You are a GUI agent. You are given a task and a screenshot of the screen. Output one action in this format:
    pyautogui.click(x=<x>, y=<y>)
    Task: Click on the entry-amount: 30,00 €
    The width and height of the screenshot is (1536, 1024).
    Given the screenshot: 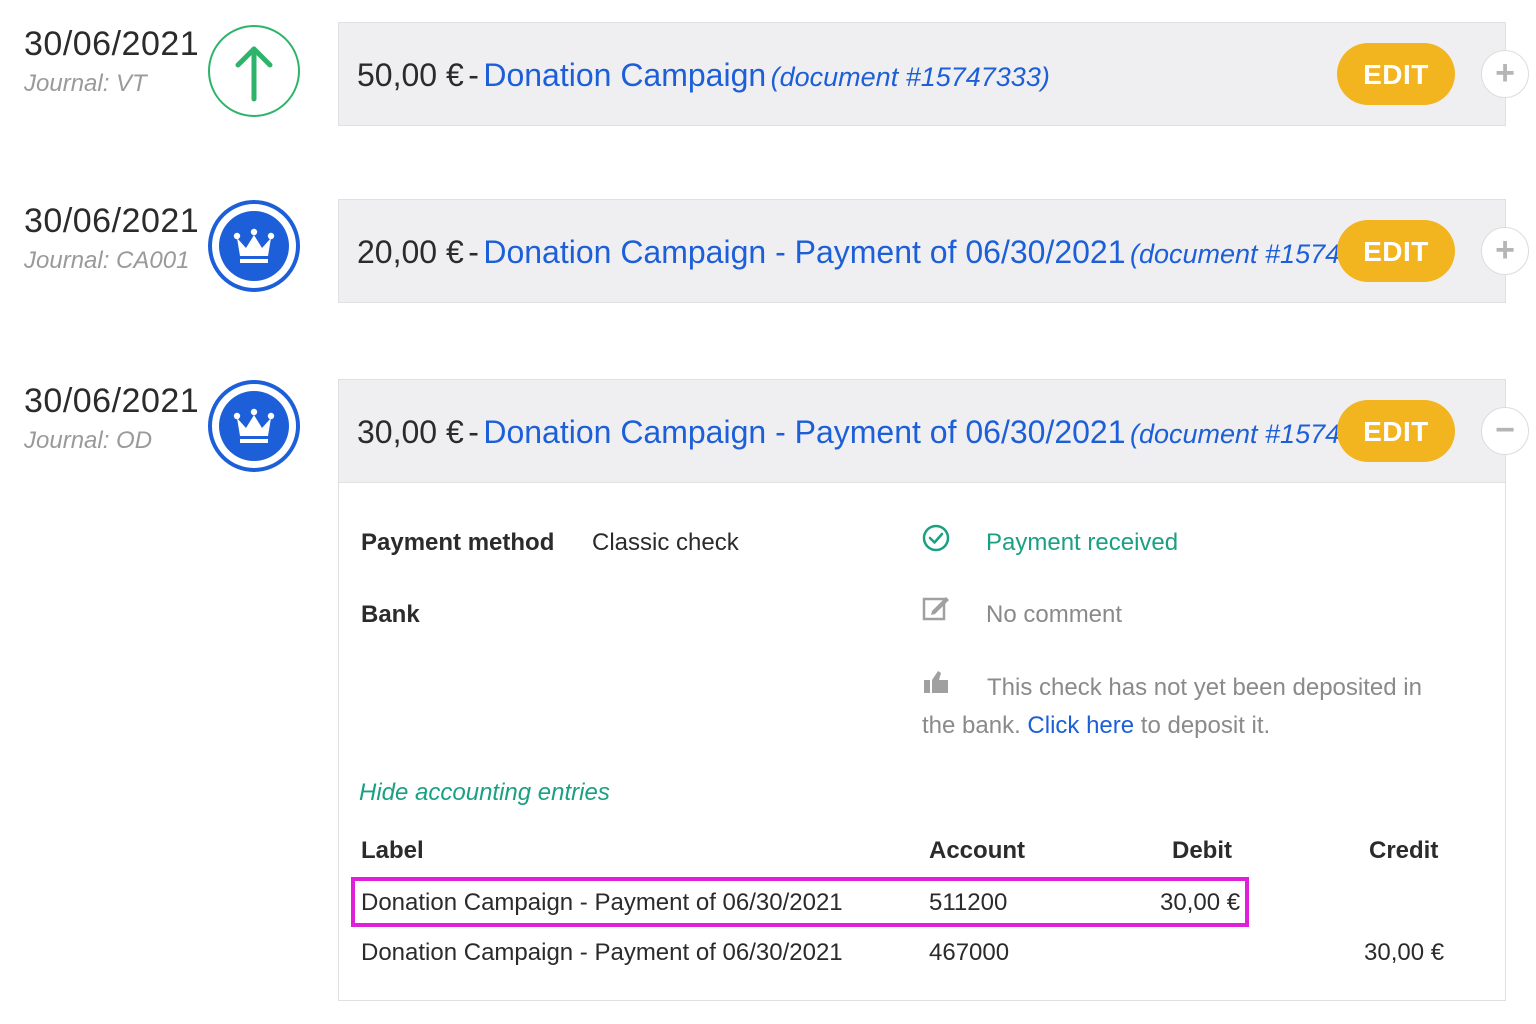 What is the action you would take?
    pyautogui.click(x=410, y=432)
    